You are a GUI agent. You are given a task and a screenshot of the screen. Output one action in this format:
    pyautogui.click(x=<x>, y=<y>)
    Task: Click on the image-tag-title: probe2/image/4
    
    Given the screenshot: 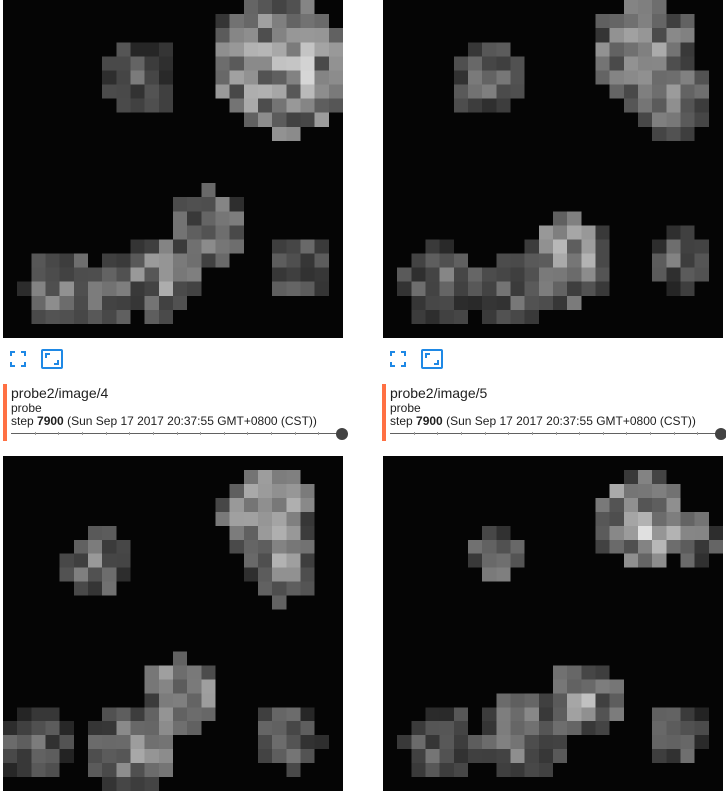 What is the action you would take?
    pyautogui.click(x=60, y=393)
    